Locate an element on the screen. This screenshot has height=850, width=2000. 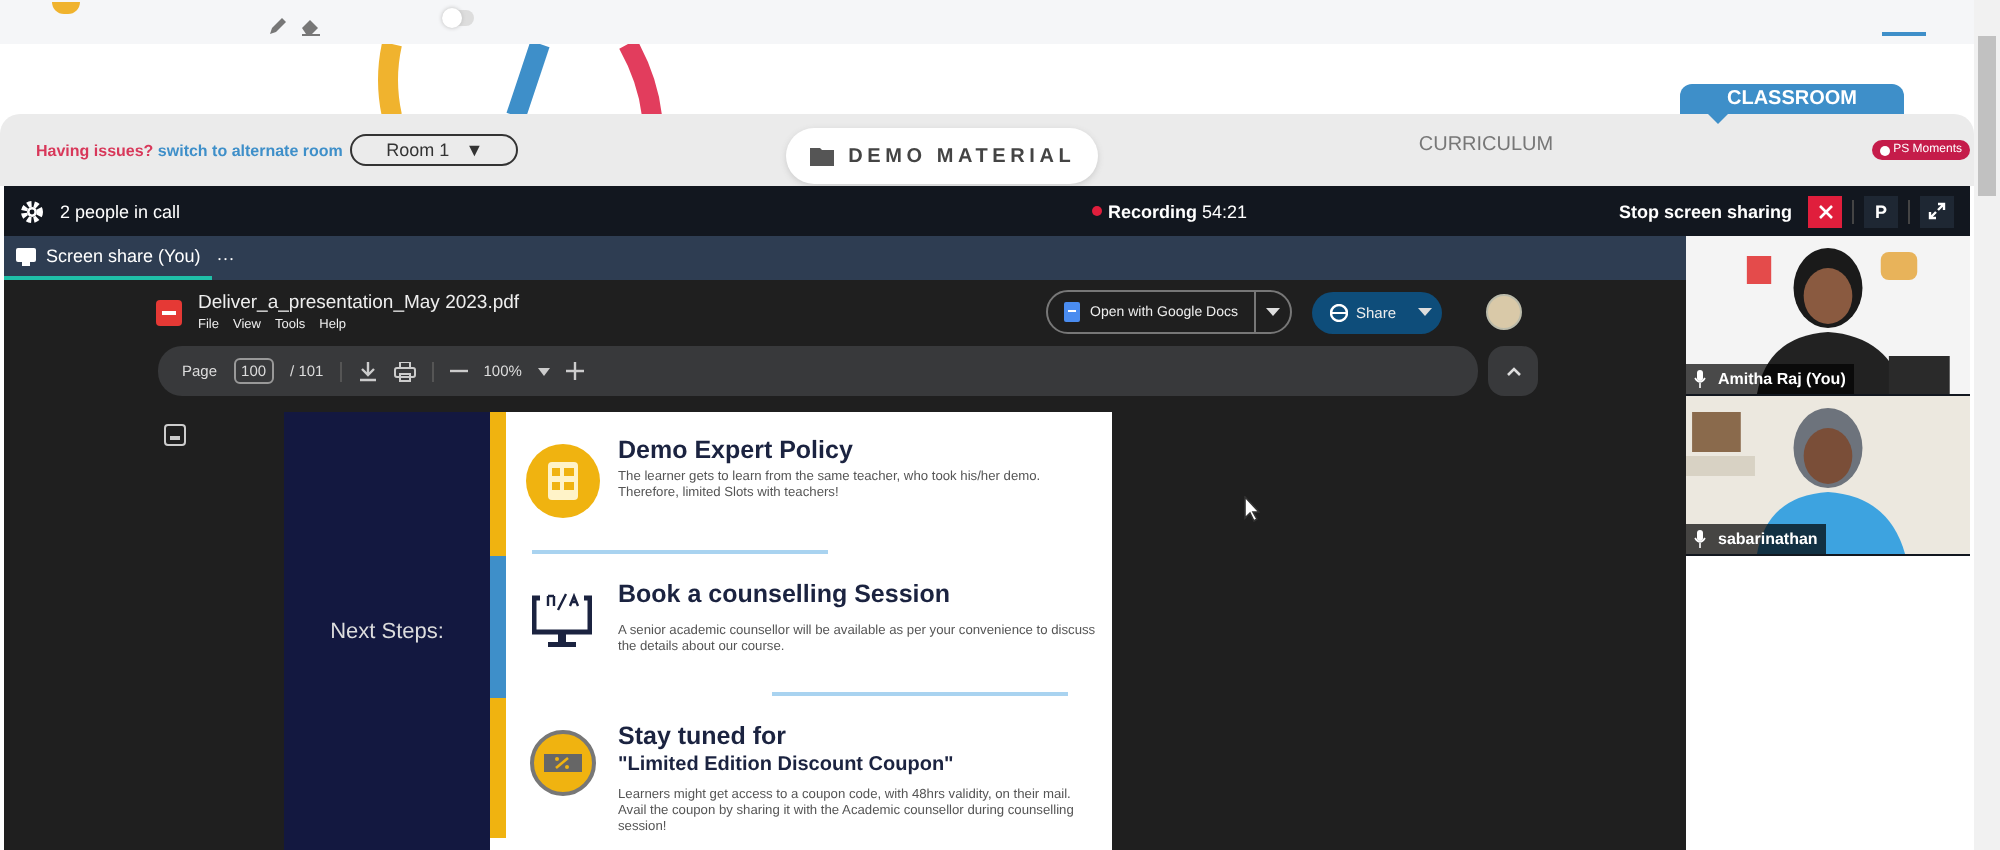
cursor-icon is located at coordinates (1252, 509).